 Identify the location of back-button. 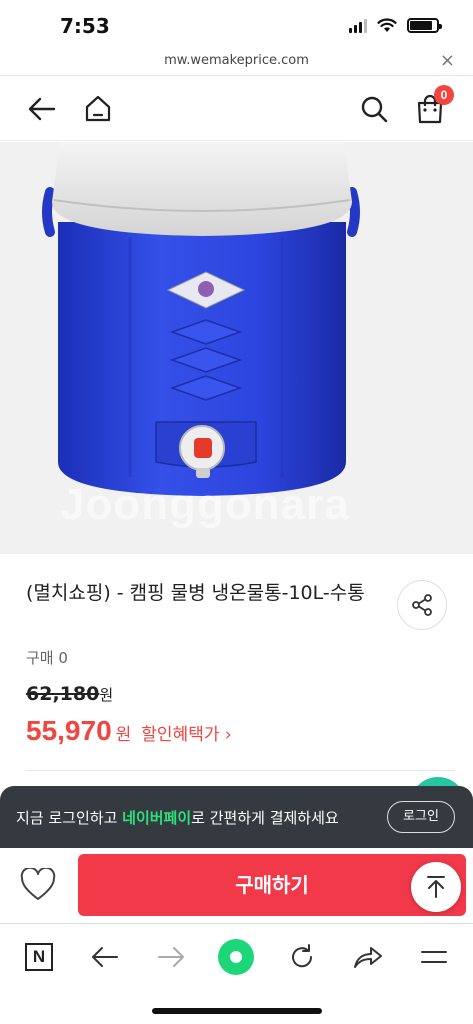
(42, 109).